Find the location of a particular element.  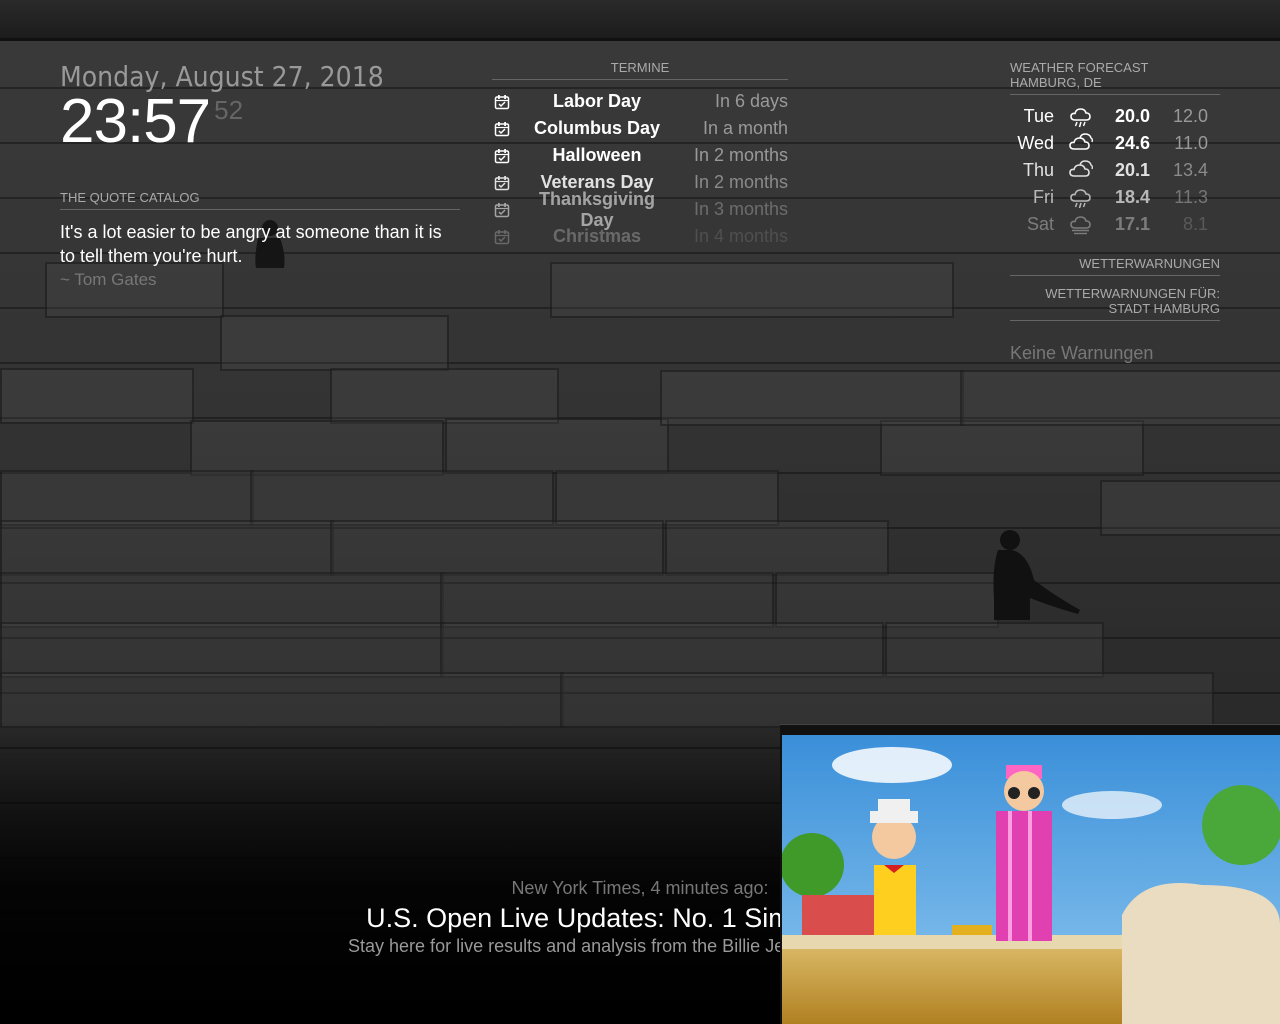

weather-day-row: Tue 20.0 12.0 is located at coordinates (1115, 116).